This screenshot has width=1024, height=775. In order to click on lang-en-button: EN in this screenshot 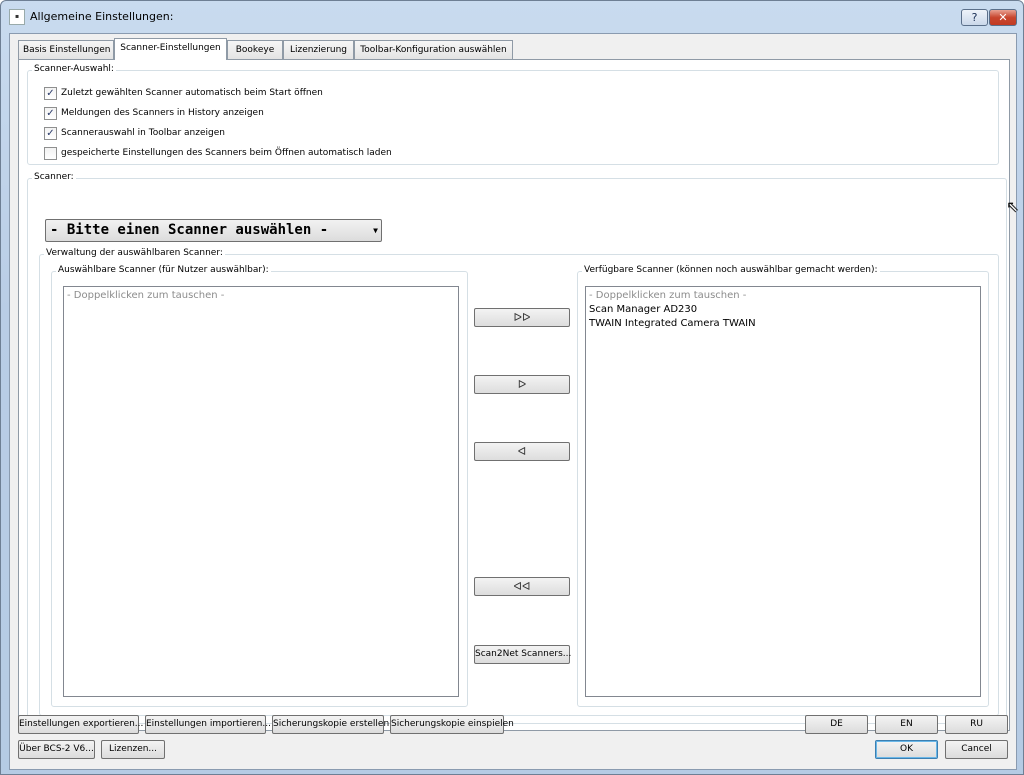, I will do `click(906, 724)`.